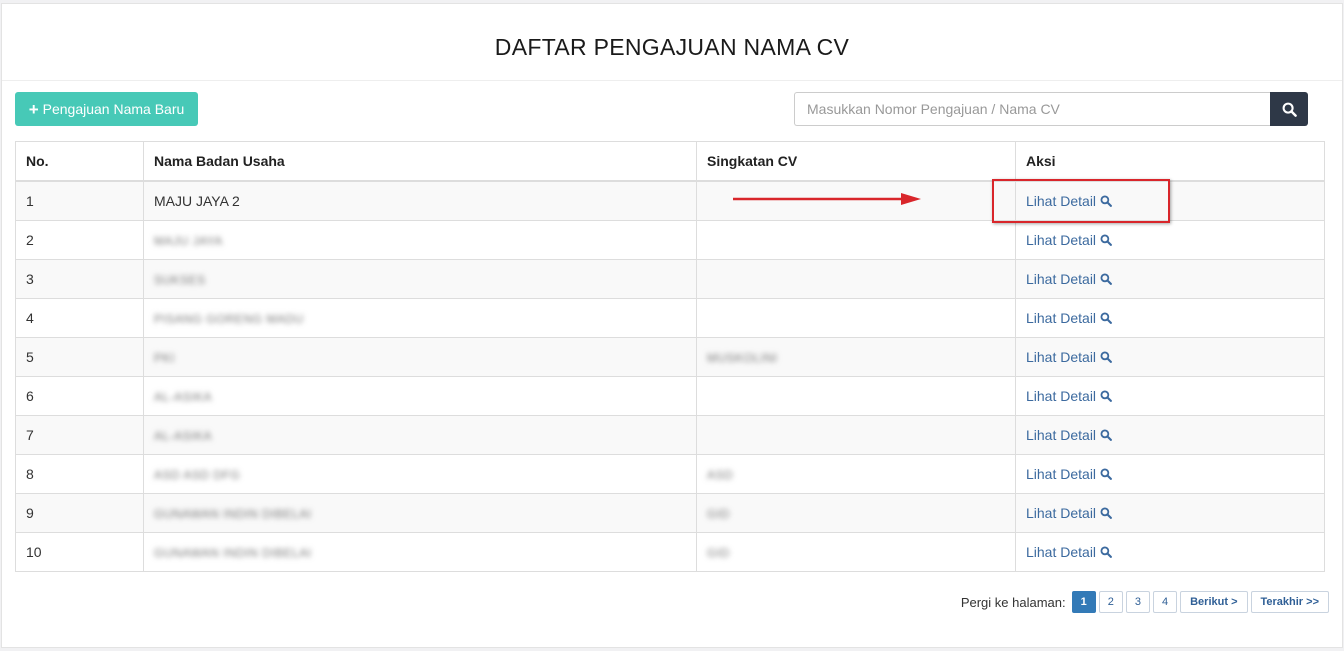 Image resolution: width=1344 pixels, height=651 pixels. What do you see at coordinates (197, 201) in the screenshot?
I see `business-name: MAJU JAYA 2` at bounding box center [197, 201].